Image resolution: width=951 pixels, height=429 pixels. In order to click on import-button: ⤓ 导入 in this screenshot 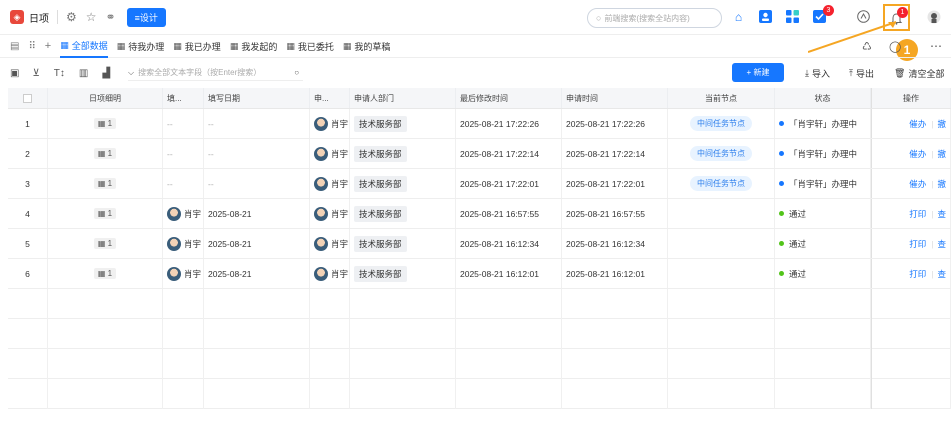, I will do `click(817, 73)`.